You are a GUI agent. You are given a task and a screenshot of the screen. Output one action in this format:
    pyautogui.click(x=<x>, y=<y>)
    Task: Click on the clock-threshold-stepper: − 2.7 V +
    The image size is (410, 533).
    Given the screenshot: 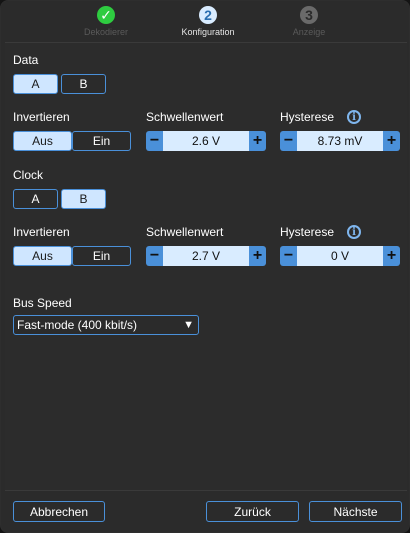 What is the action you would take?
    pyautogui.click(x=206, y=256)
    